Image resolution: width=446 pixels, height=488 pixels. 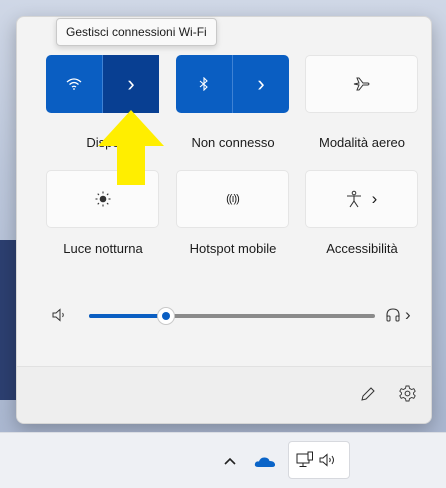 I want to click on bluetooth-manage-button: ›, so click(x=260, y=84).